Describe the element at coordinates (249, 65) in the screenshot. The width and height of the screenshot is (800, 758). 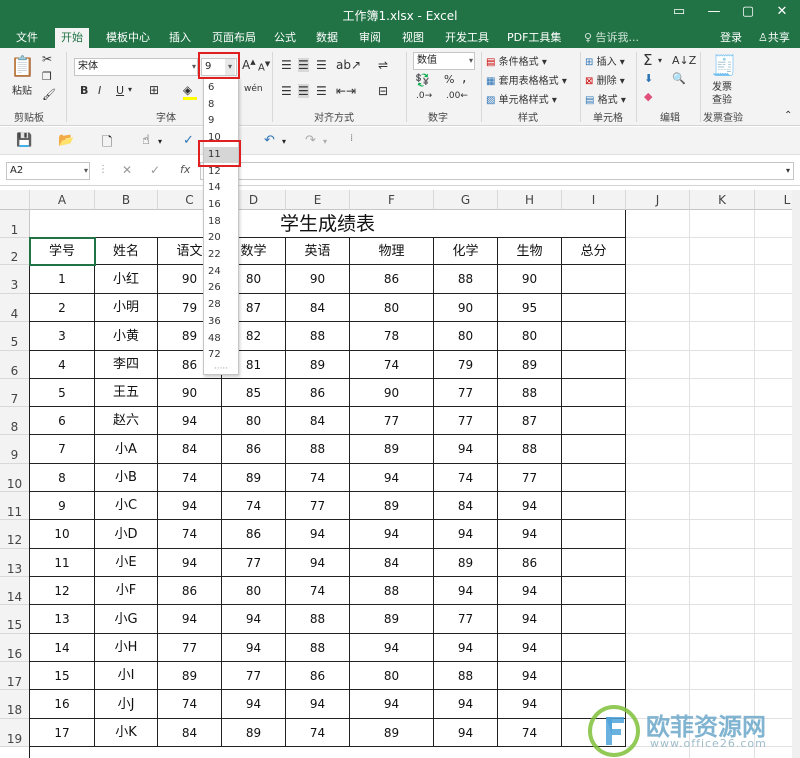
I see `increase-font-size-icon: A▲` at that location.